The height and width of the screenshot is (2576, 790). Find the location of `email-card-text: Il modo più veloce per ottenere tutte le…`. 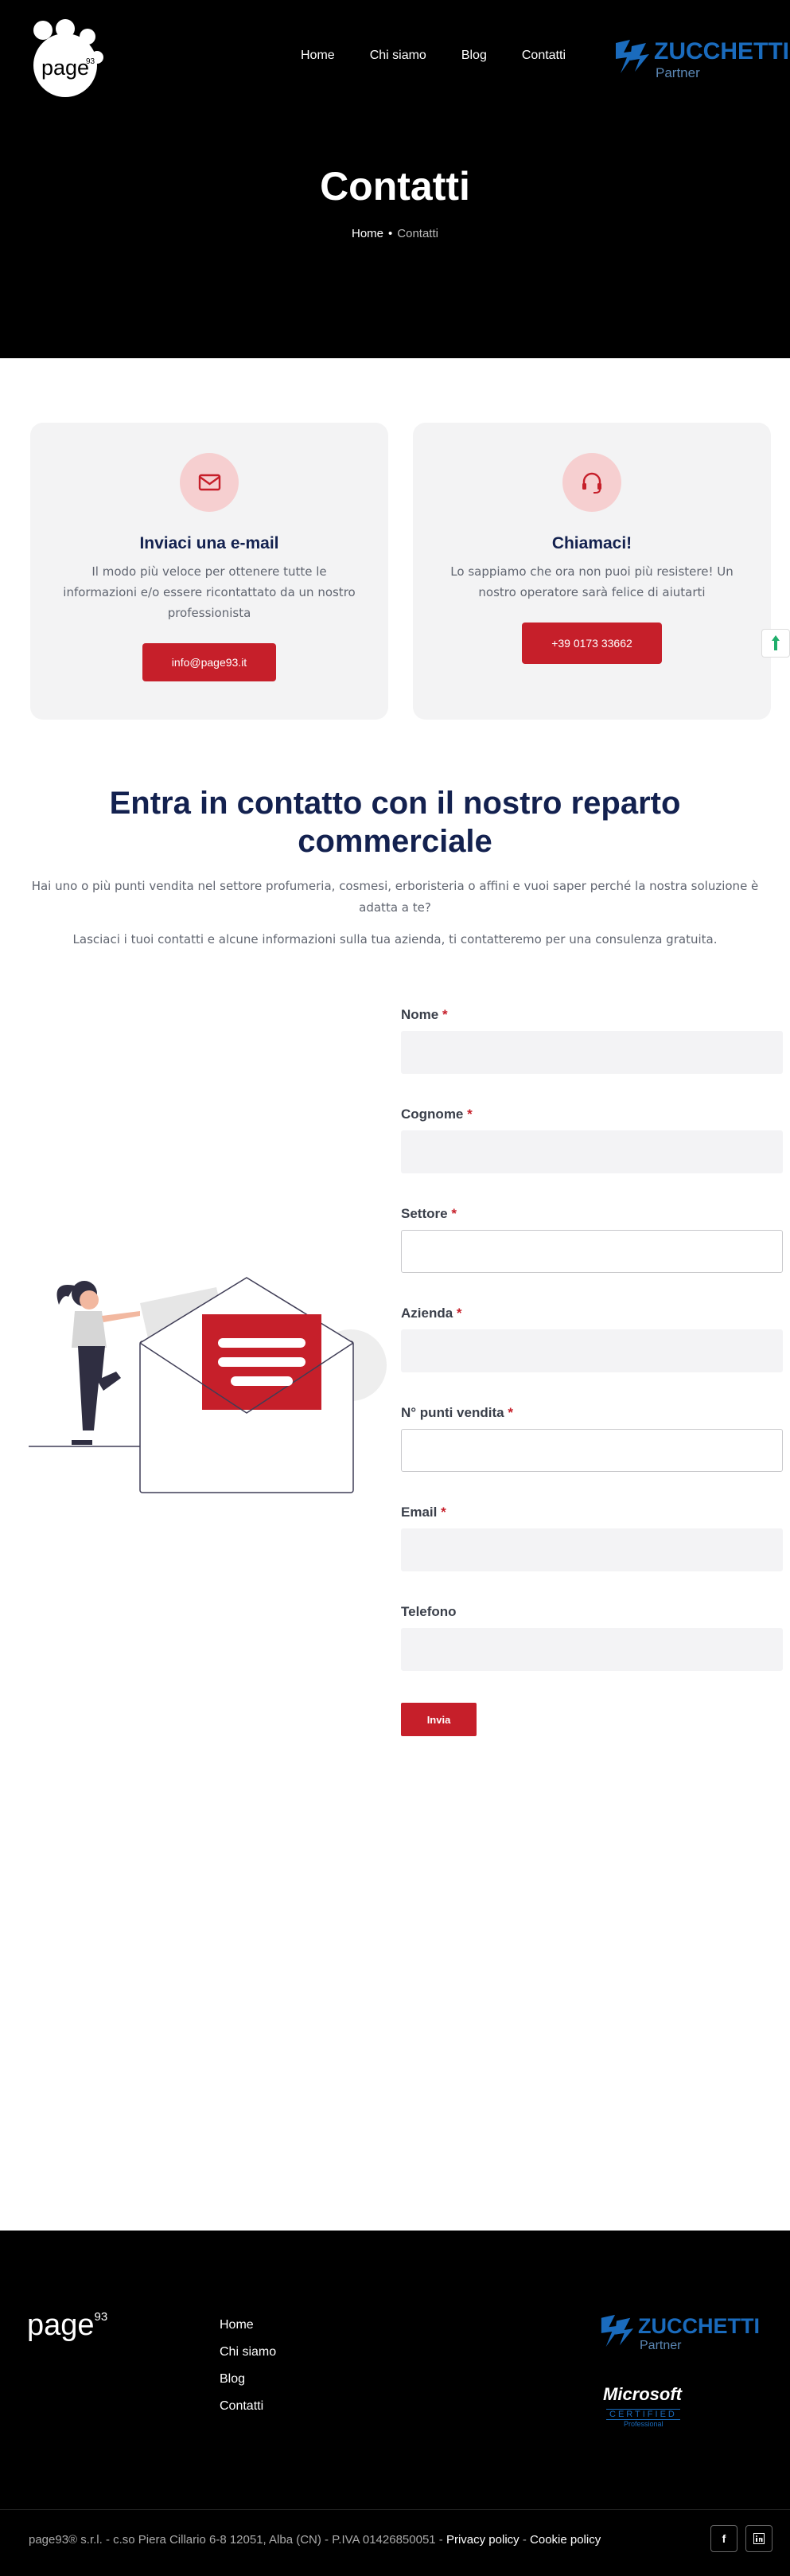

email-card-text: Il modo più veloce per ottenere tutte le… is located at coordinates (209, 592).